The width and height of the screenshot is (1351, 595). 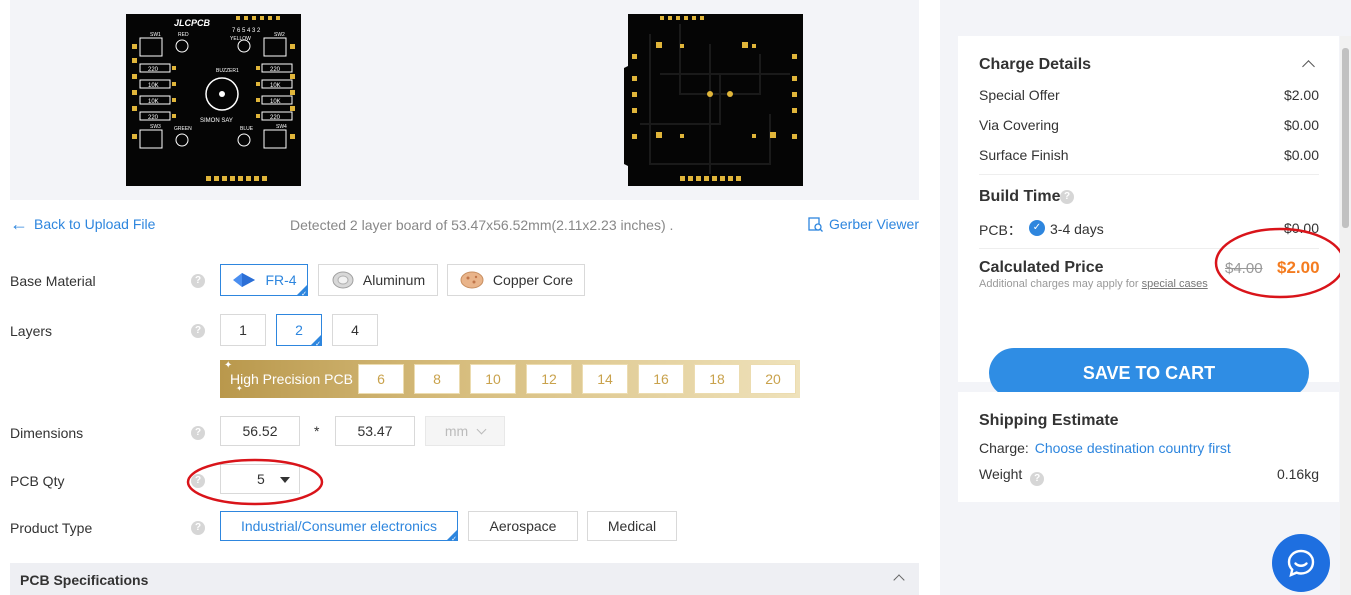 I want to click on back-to-upload-link: ← Back to Upload File, so click(x=82, y=224).